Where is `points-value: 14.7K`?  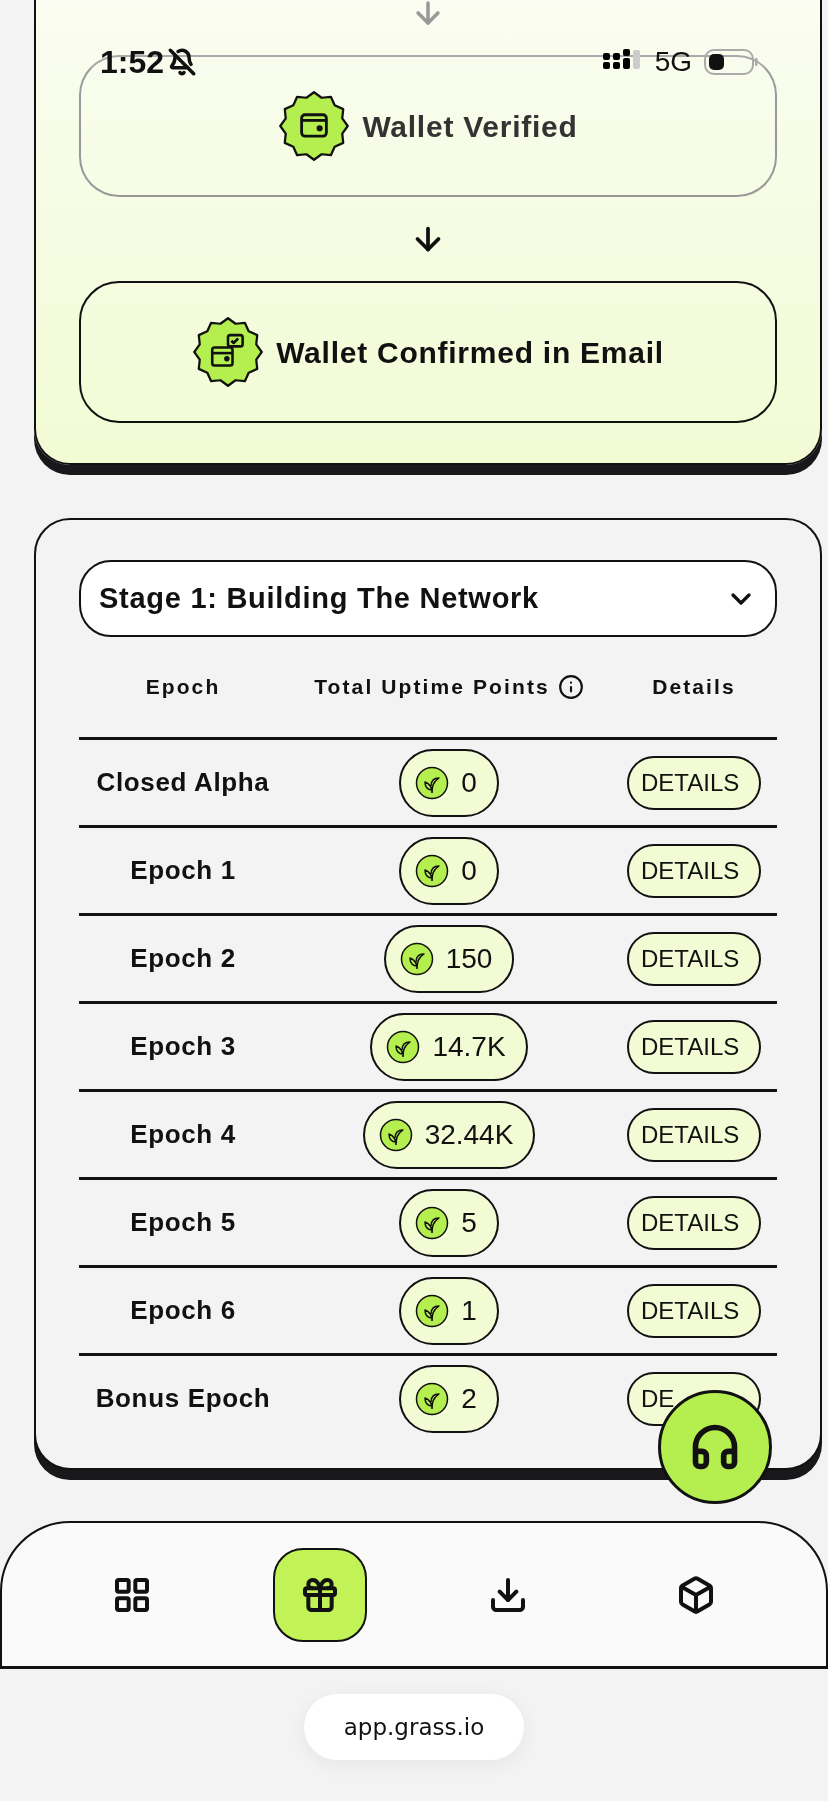
points-value: 14.7K is located at coordinates (469, 1046).